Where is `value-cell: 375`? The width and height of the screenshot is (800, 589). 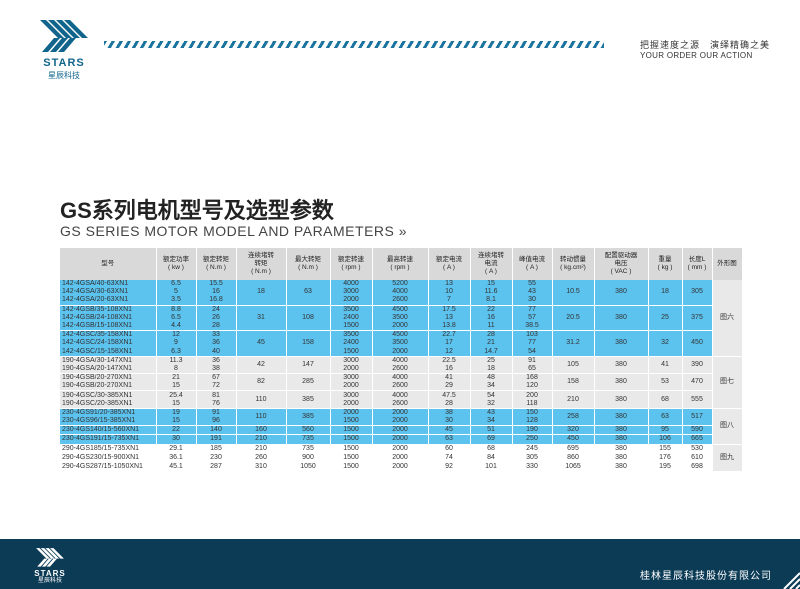 value-cell: 375 is located at coordinates (697, 317).